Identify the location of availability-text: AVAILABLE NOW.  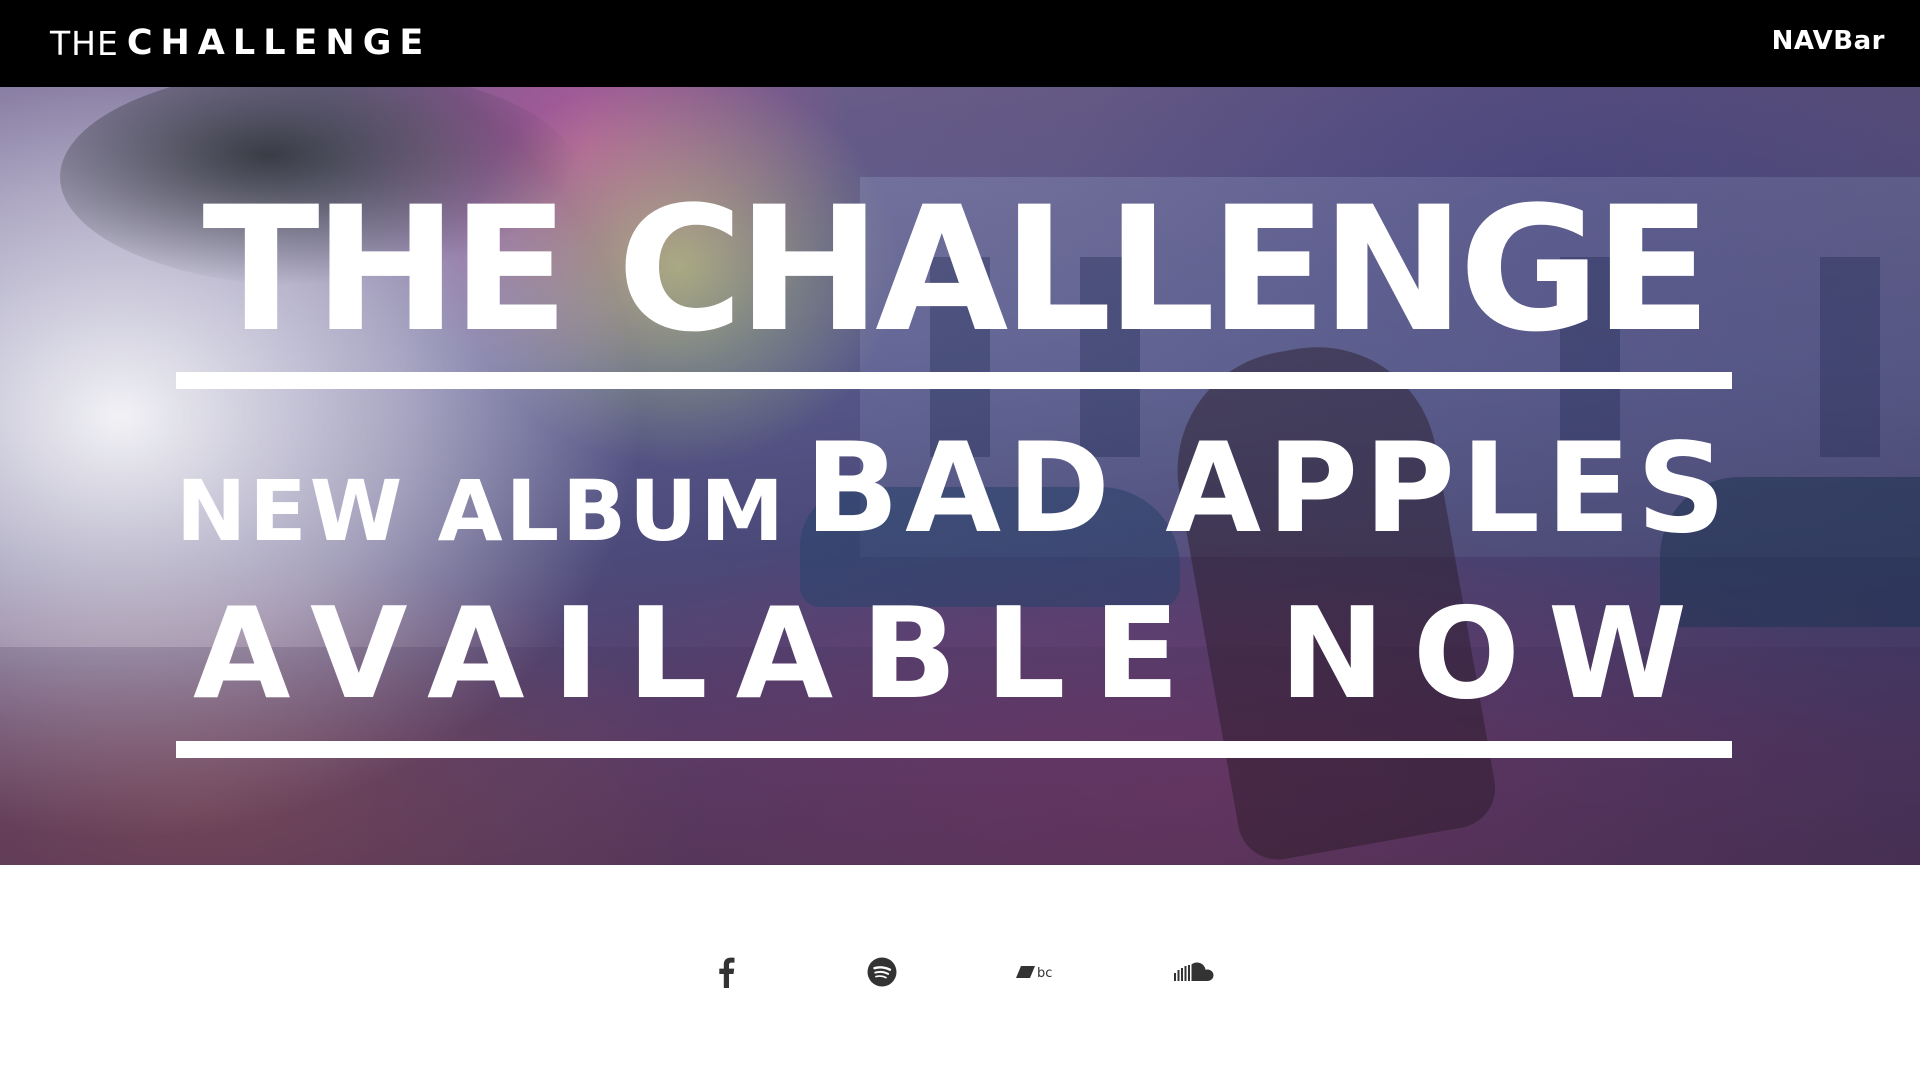
(954, 653).